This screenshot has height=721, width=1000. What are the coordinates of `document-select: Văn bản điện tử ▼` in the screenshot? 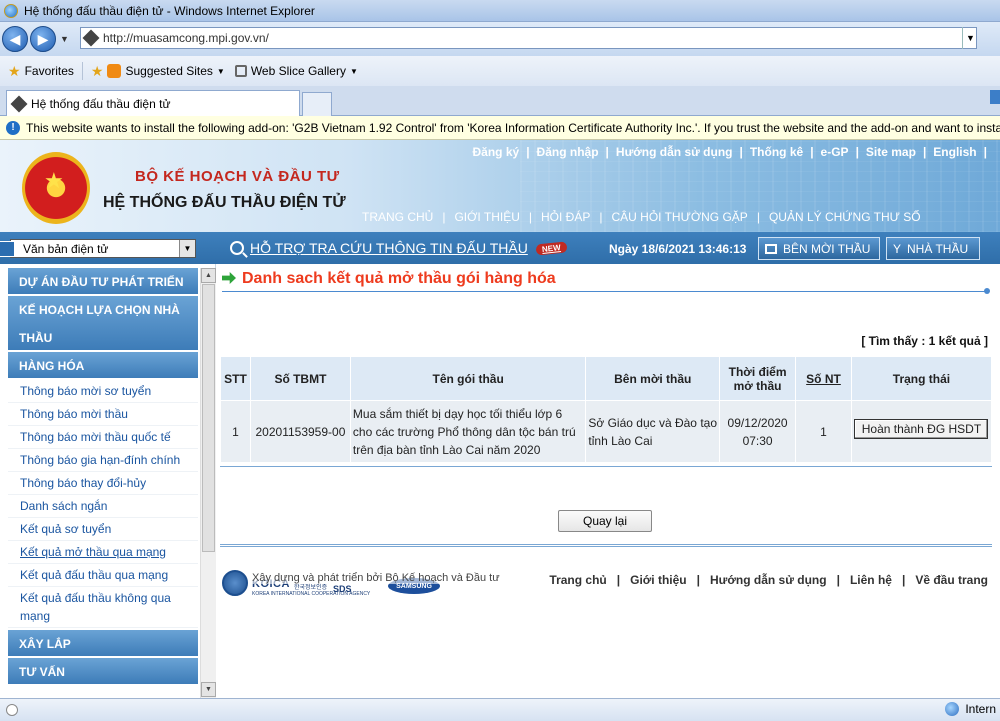 It's located at (98, 248).